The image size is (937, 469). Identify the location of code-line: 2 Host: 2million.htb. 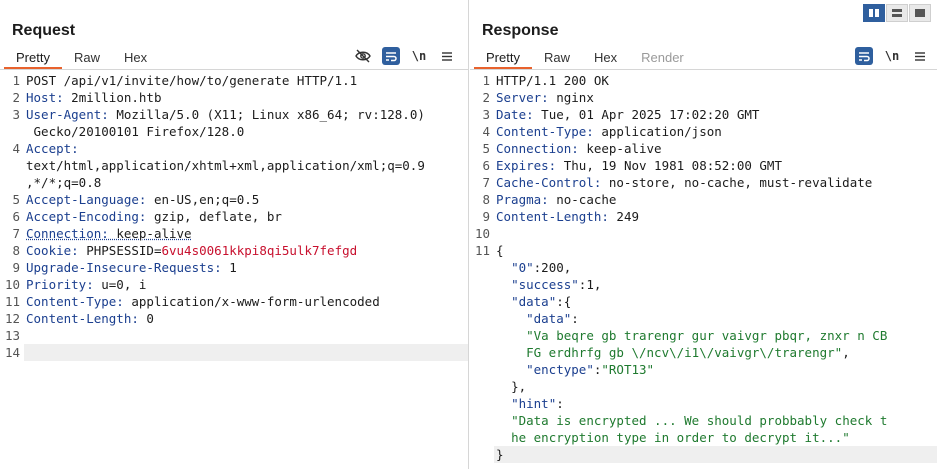
(234, 97).